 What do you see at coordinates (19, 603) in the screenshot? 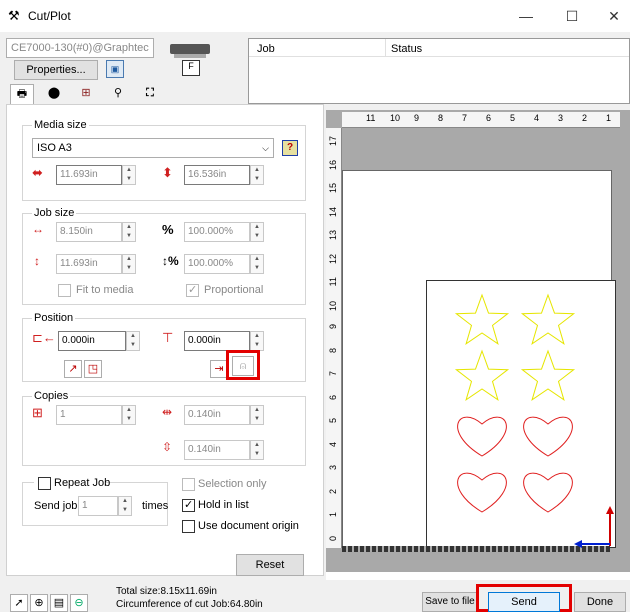
I see `select-tool-icon: ➚` at bounding box center [19, 603].